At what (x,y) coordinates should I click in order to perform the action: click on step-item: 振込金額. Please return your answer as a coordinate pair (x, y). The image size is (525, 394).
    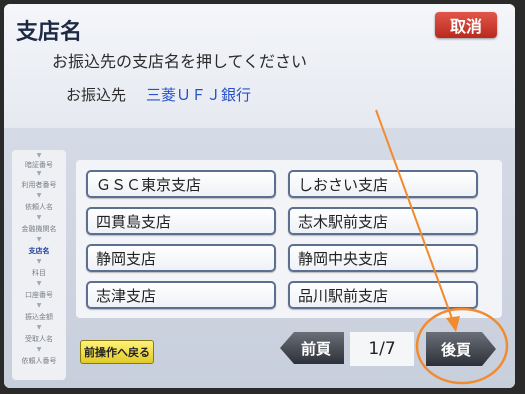
    Looking at the image, I should click on (39, 317).